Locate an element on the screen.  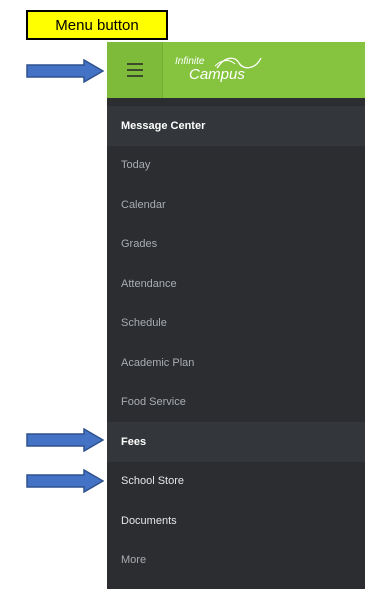
nav-item-more: More is located at coordinates (236, 561).